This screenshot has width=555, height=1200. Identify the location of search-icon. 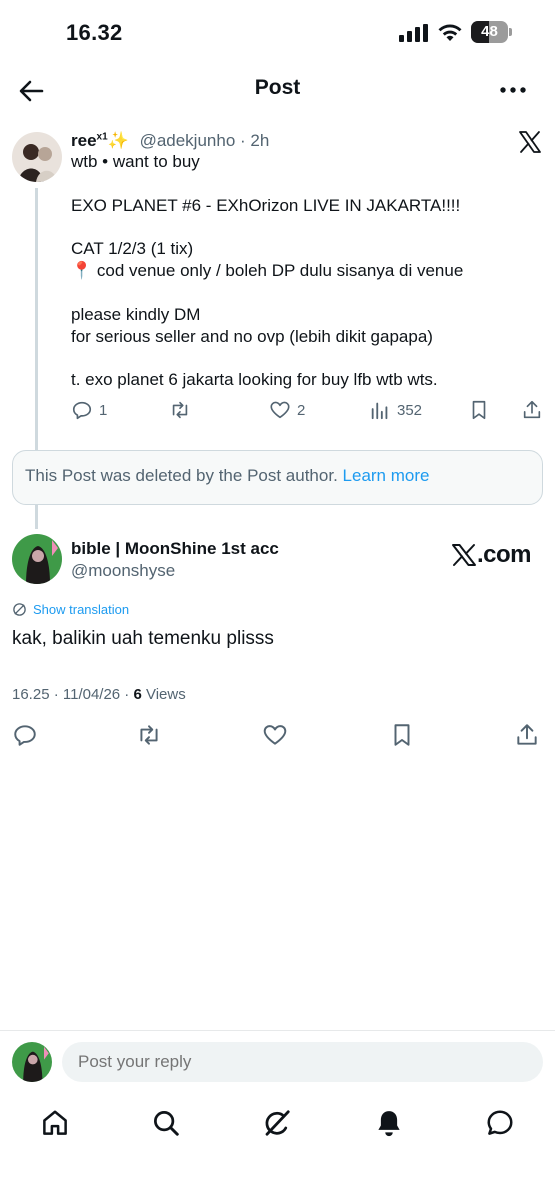
(166, 1123).